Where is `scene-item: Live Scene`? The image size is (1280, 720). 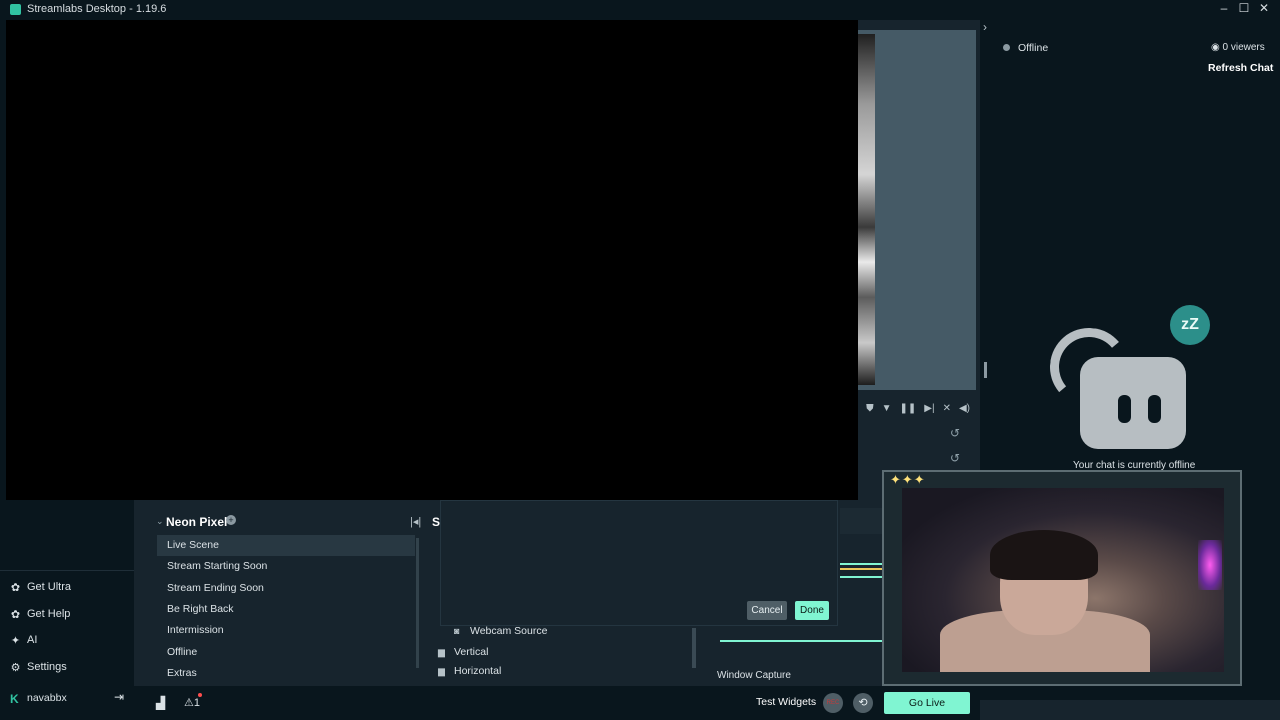
scene-item: Live Scene is located at coordinates (286, 545).